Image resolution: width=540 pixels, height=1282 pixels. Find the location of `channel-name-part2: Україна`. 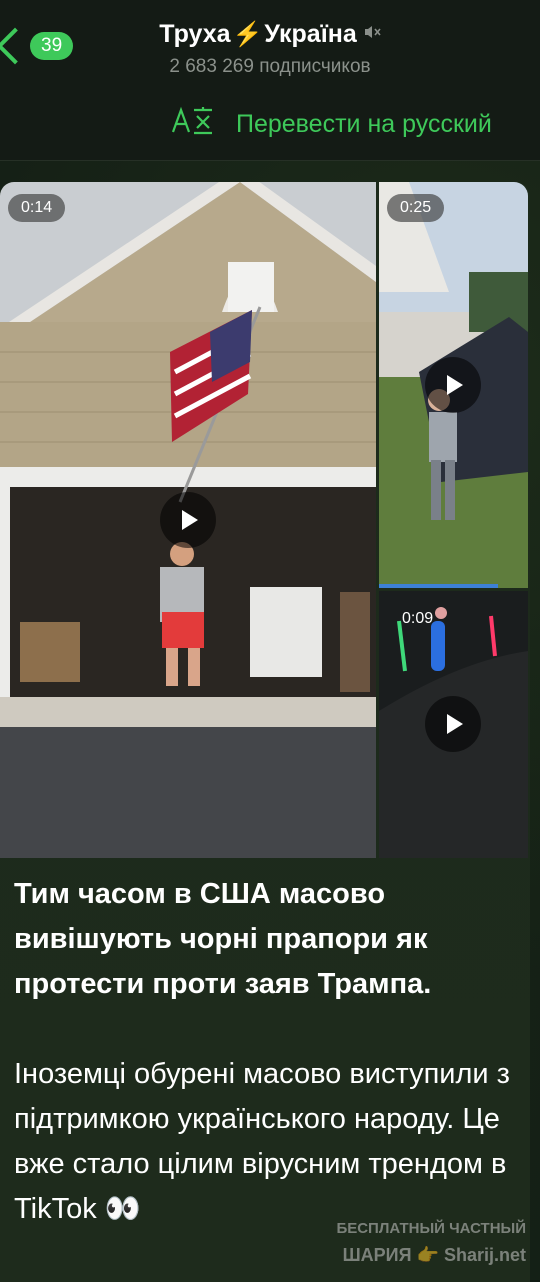

channel-name-part2: Україна is located at coordinates (310, 34).